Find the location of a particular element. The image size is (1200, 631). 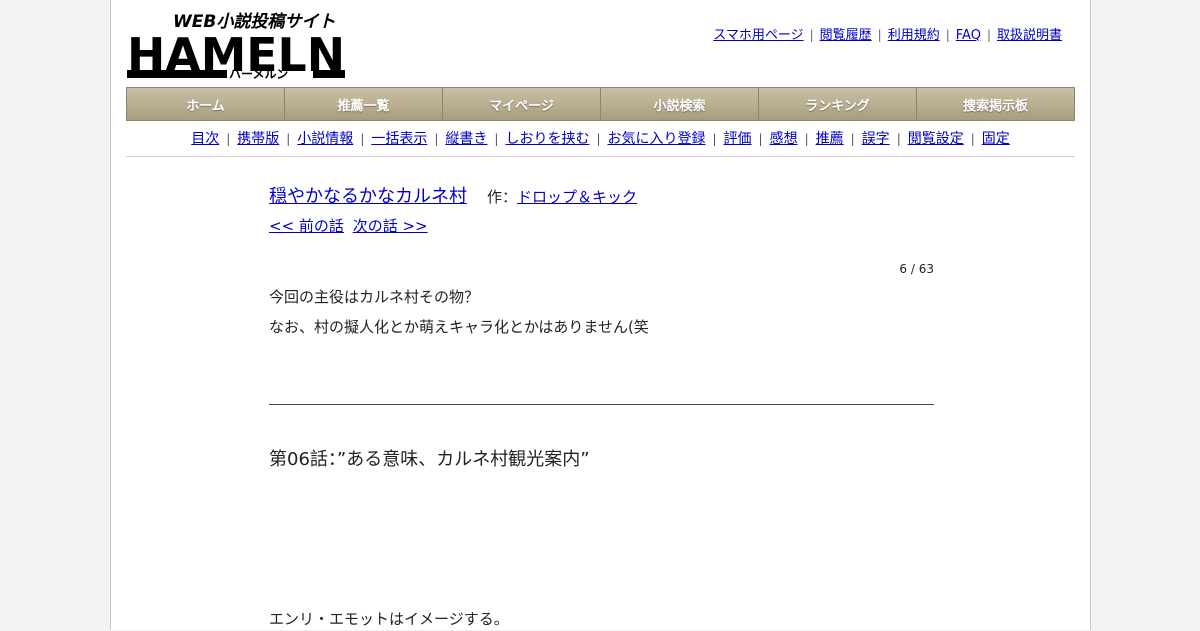

nav-novel-search: 小説検索 is located at coordinates (680, 104).